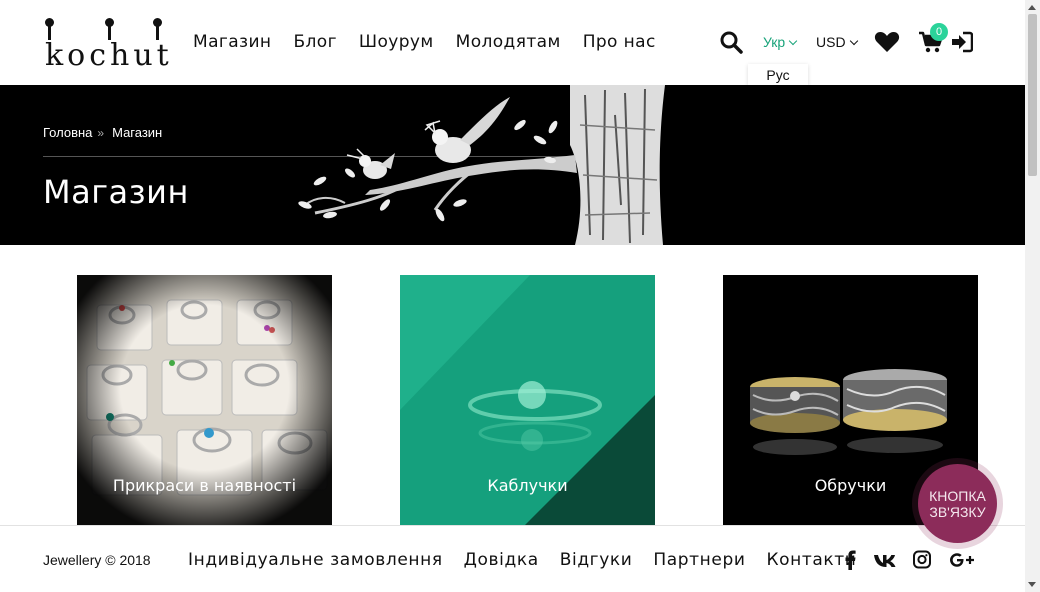 This screenshot has height=592, width=1040. I want to click on contact-button-label: КНОПКА, so click(957, 495).